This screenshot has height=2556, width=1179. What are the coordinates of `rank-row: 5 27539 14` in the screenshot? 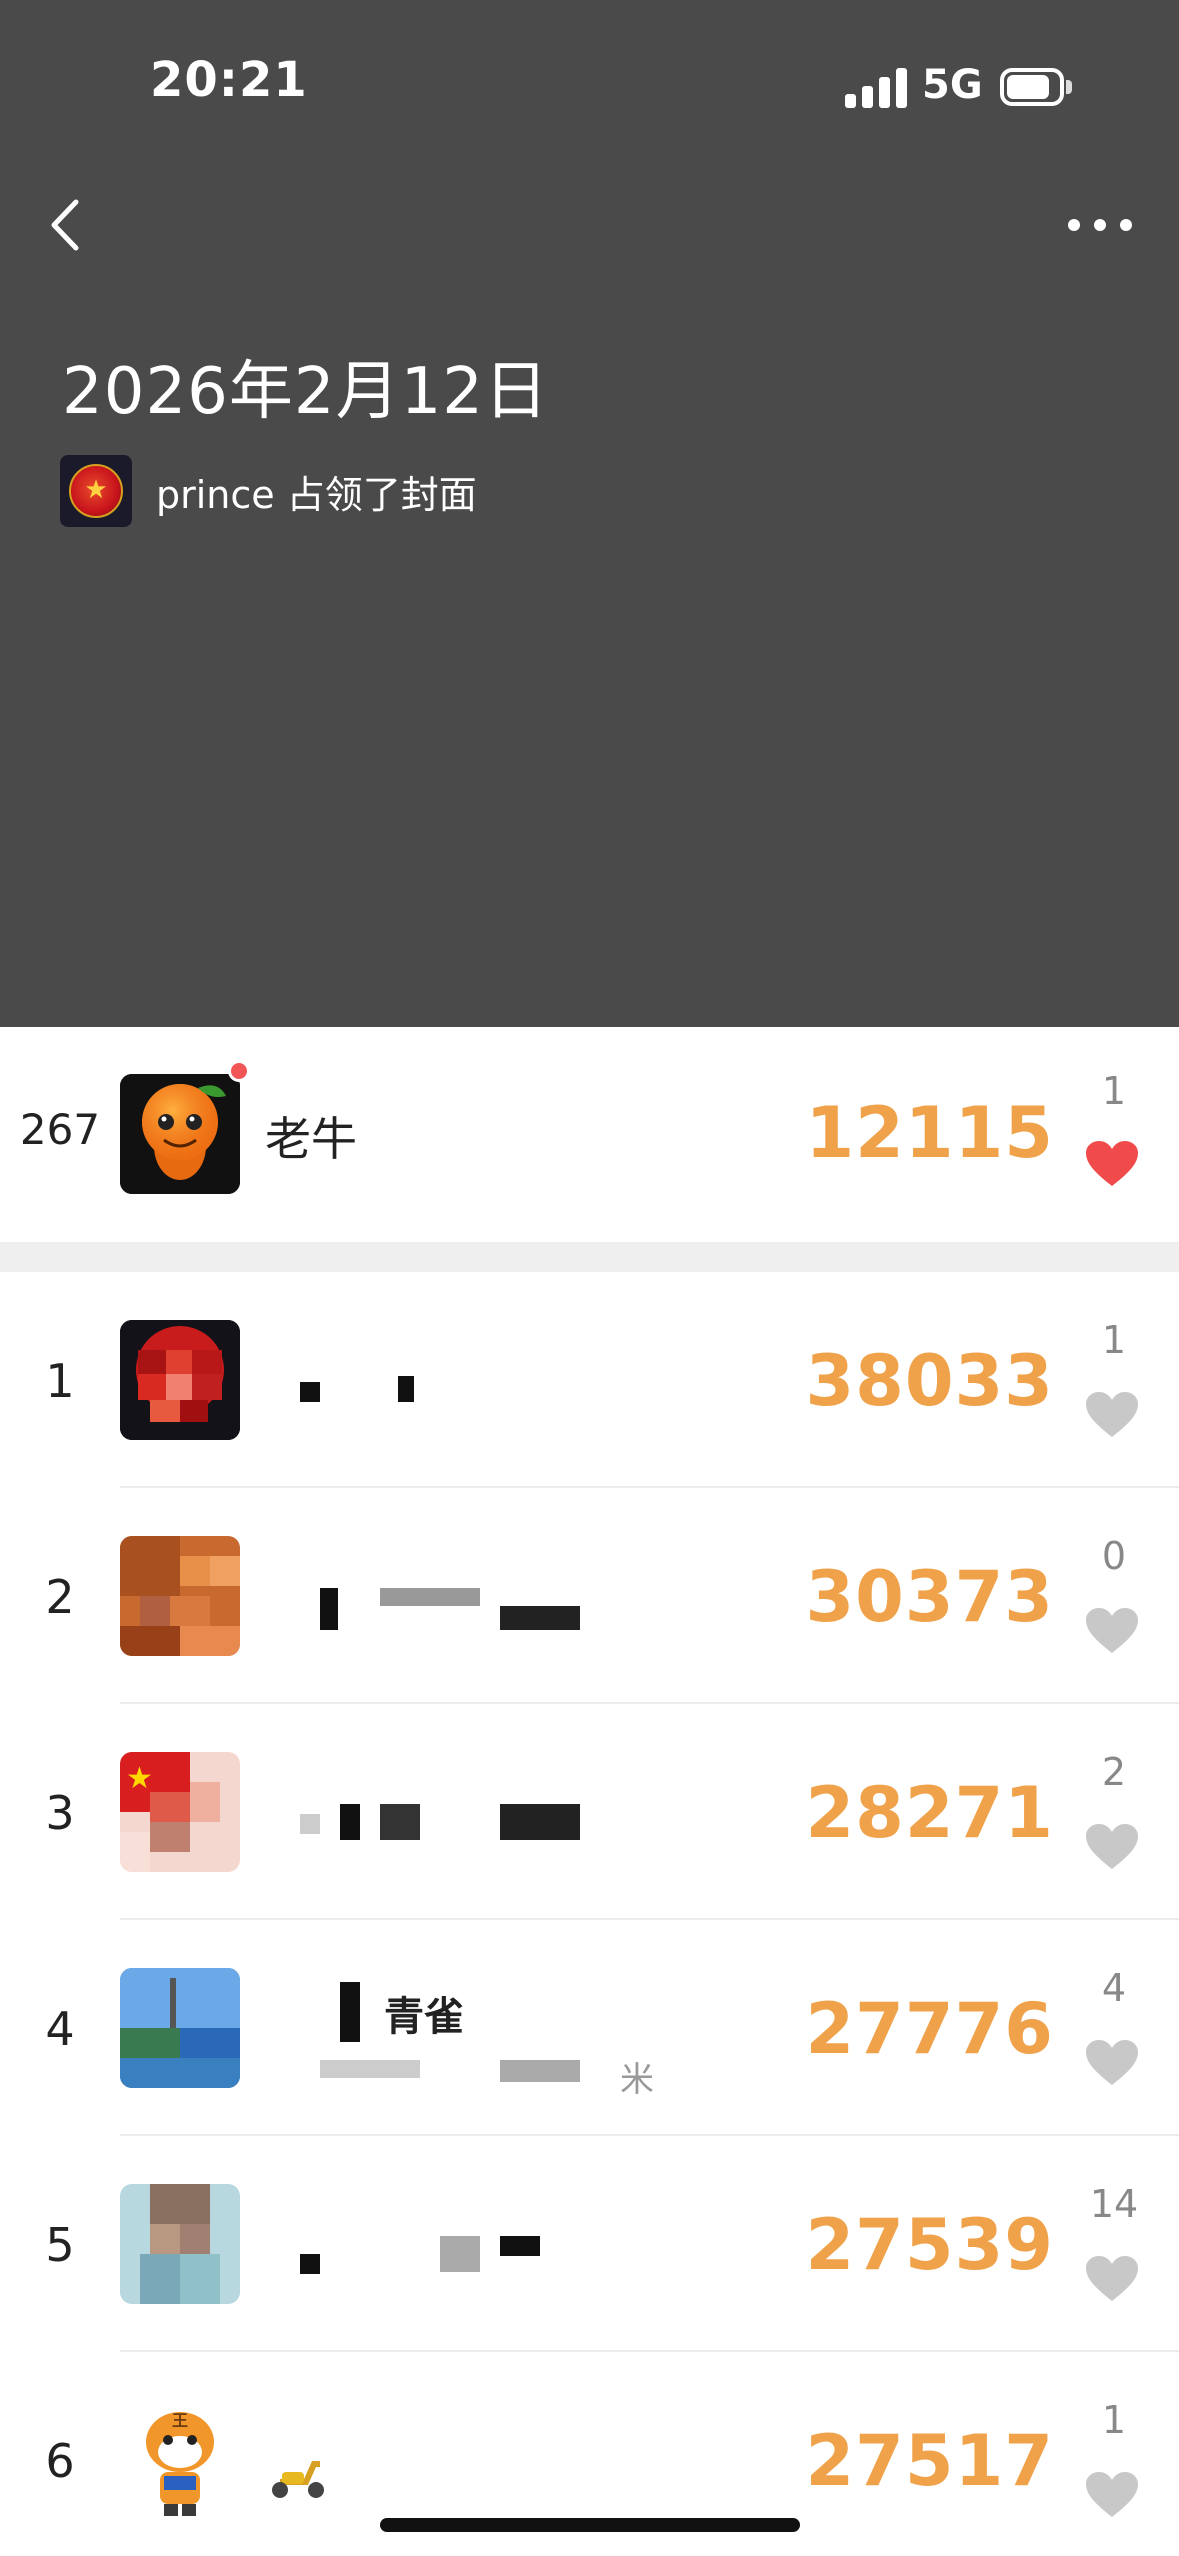 It's located at (589, 2244).